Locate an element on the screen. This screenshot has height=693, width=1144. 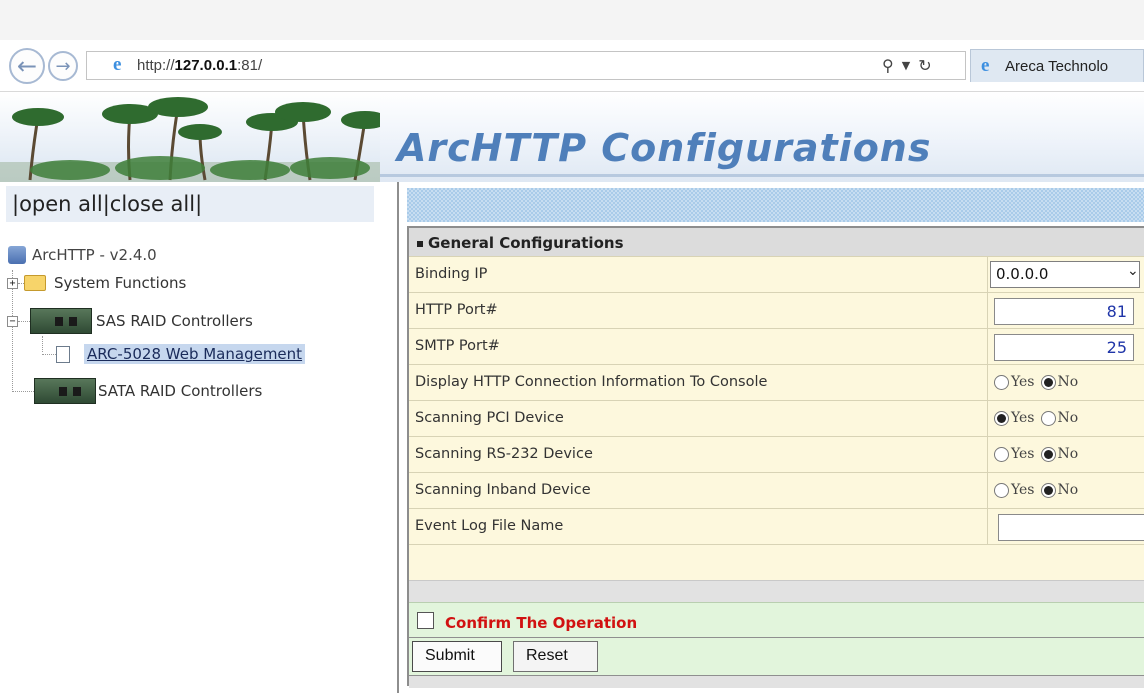
field-control is located at coordinates (1065, 527).